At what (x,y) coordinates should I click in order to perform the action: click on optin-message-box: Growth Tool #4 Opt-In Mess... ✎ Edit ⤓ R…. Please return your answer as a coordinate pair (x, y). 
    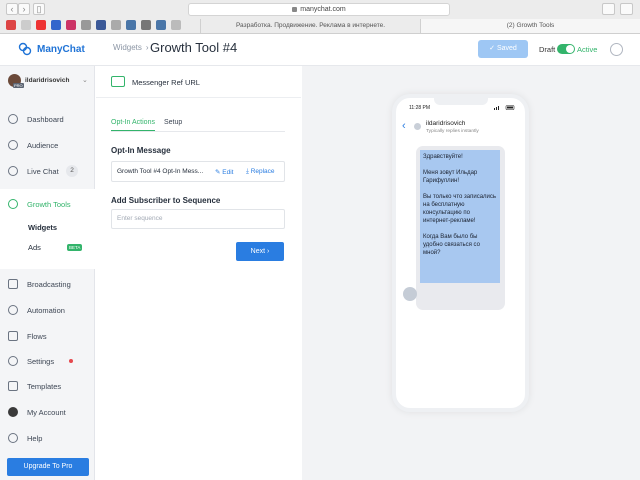
    Looking at the image, I should click on (198, 171).